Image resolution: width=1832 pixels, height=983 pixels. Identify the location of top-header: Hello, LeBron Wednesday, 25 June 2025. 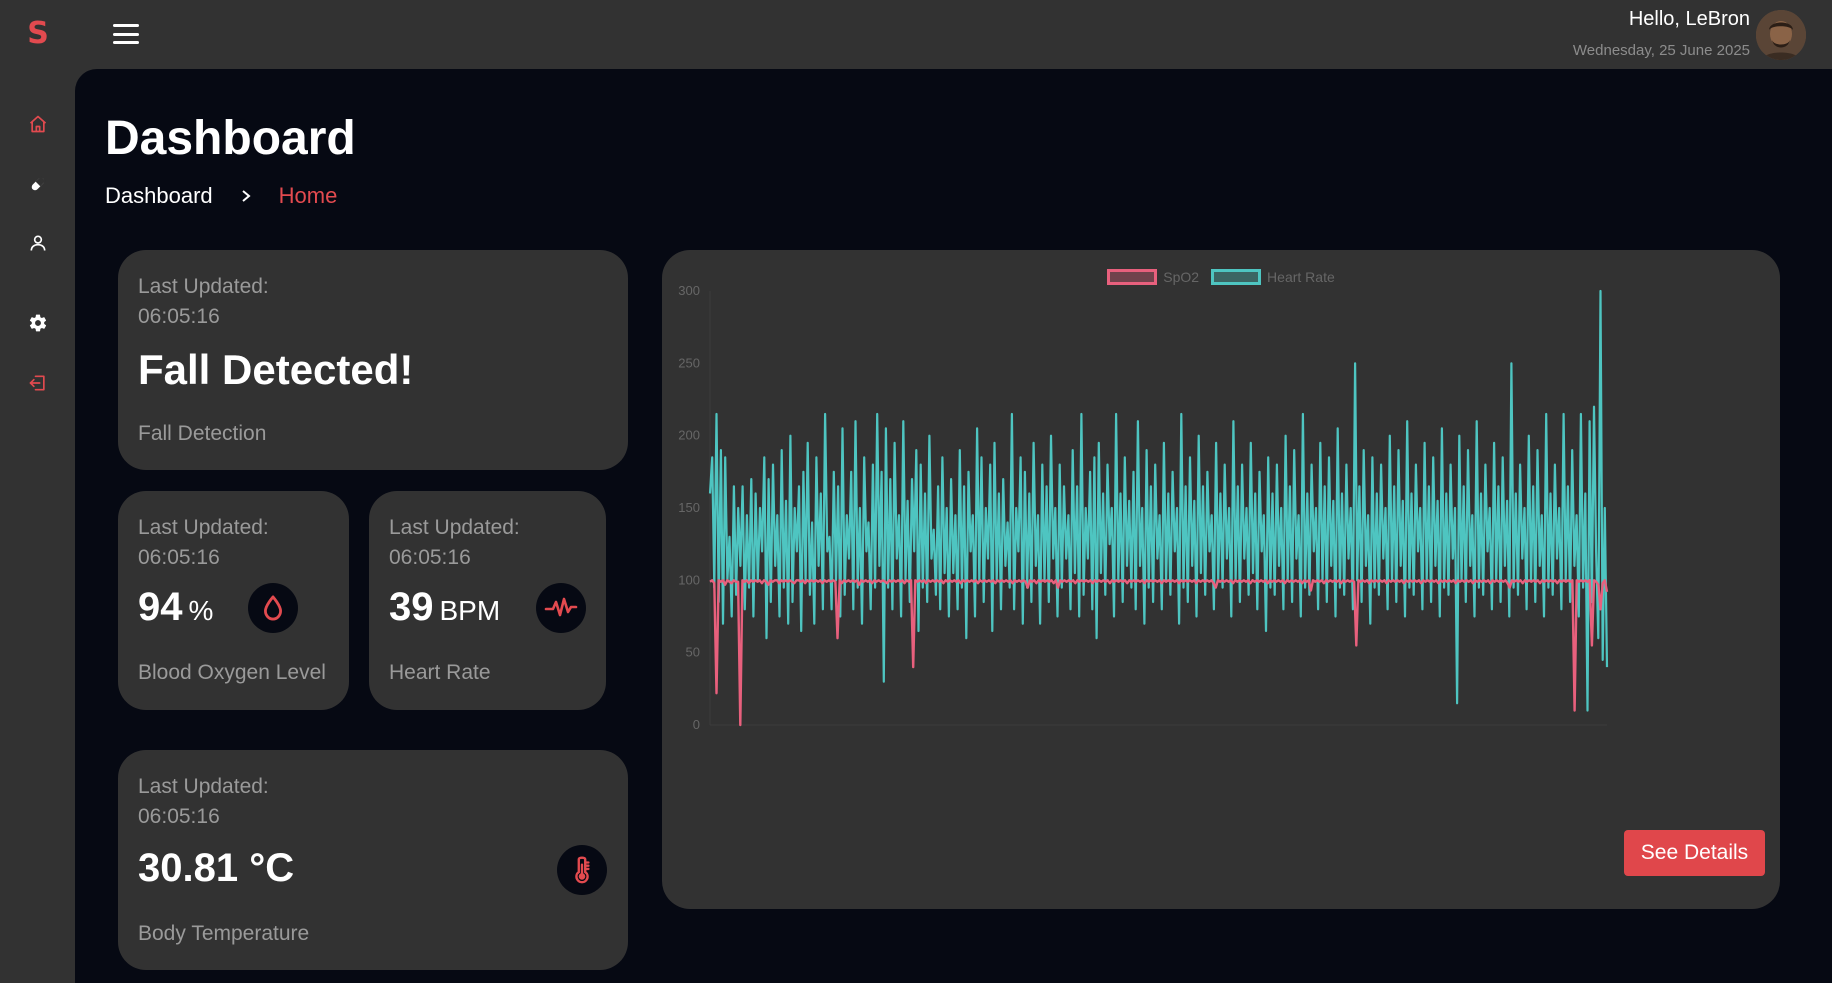
(953, 34).